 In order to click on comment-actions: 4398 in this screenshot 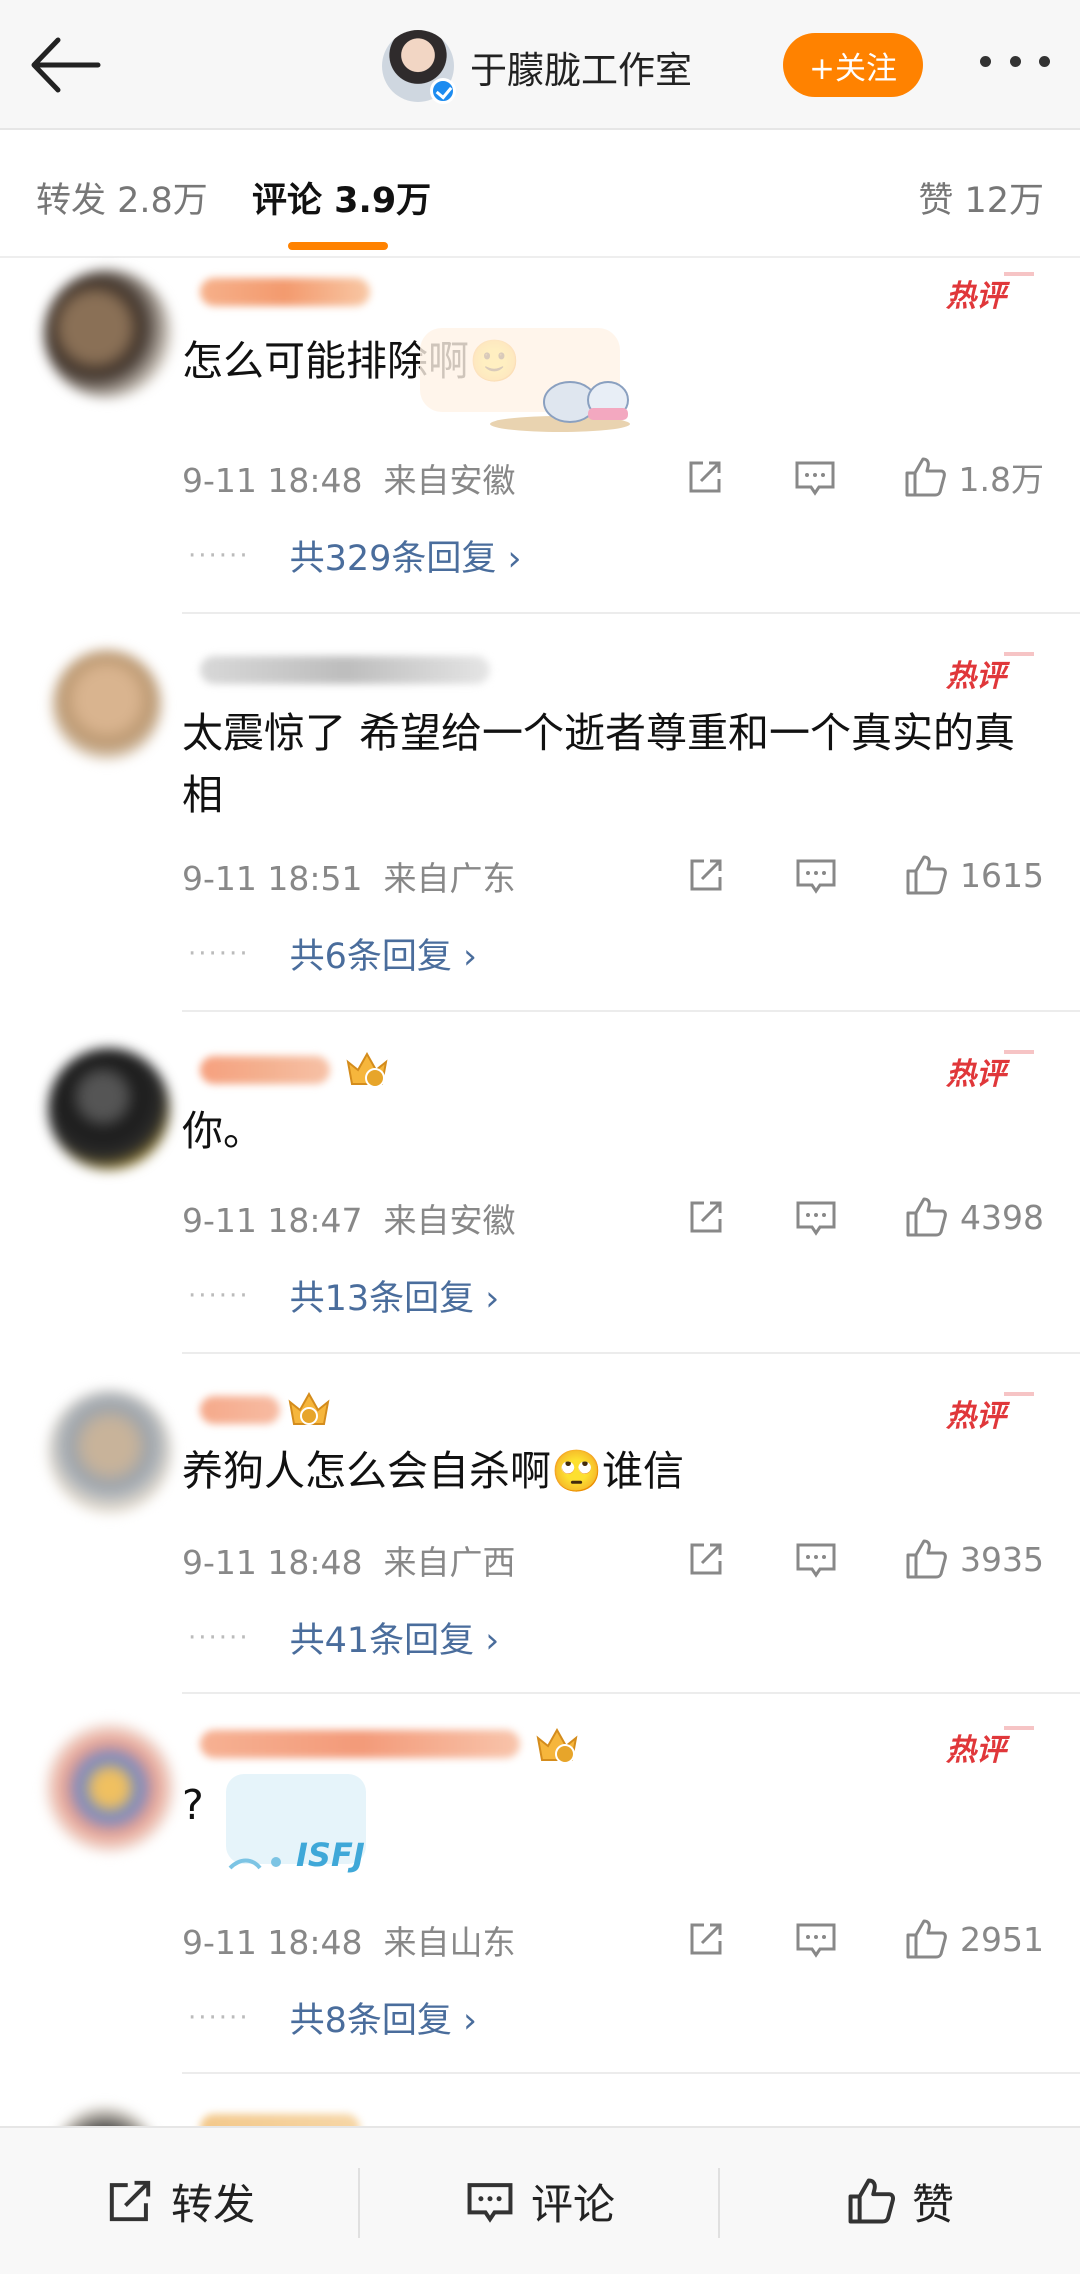, I will do `click(864, 1217)`.